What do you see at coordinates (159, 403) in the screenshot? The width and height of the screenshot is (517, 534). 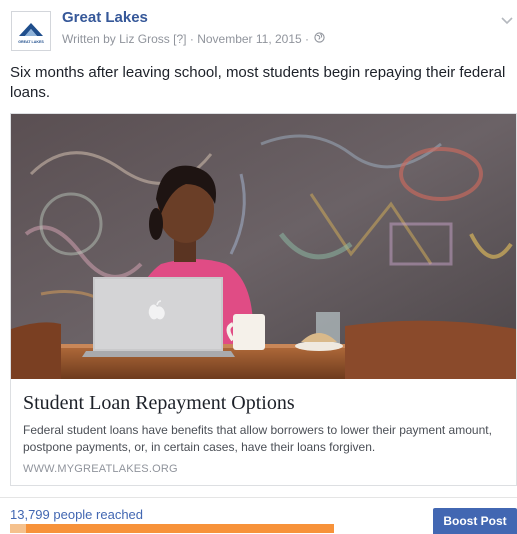 I see `link-title: Student Loan Repayment Options` at bounding box center [159, 403].